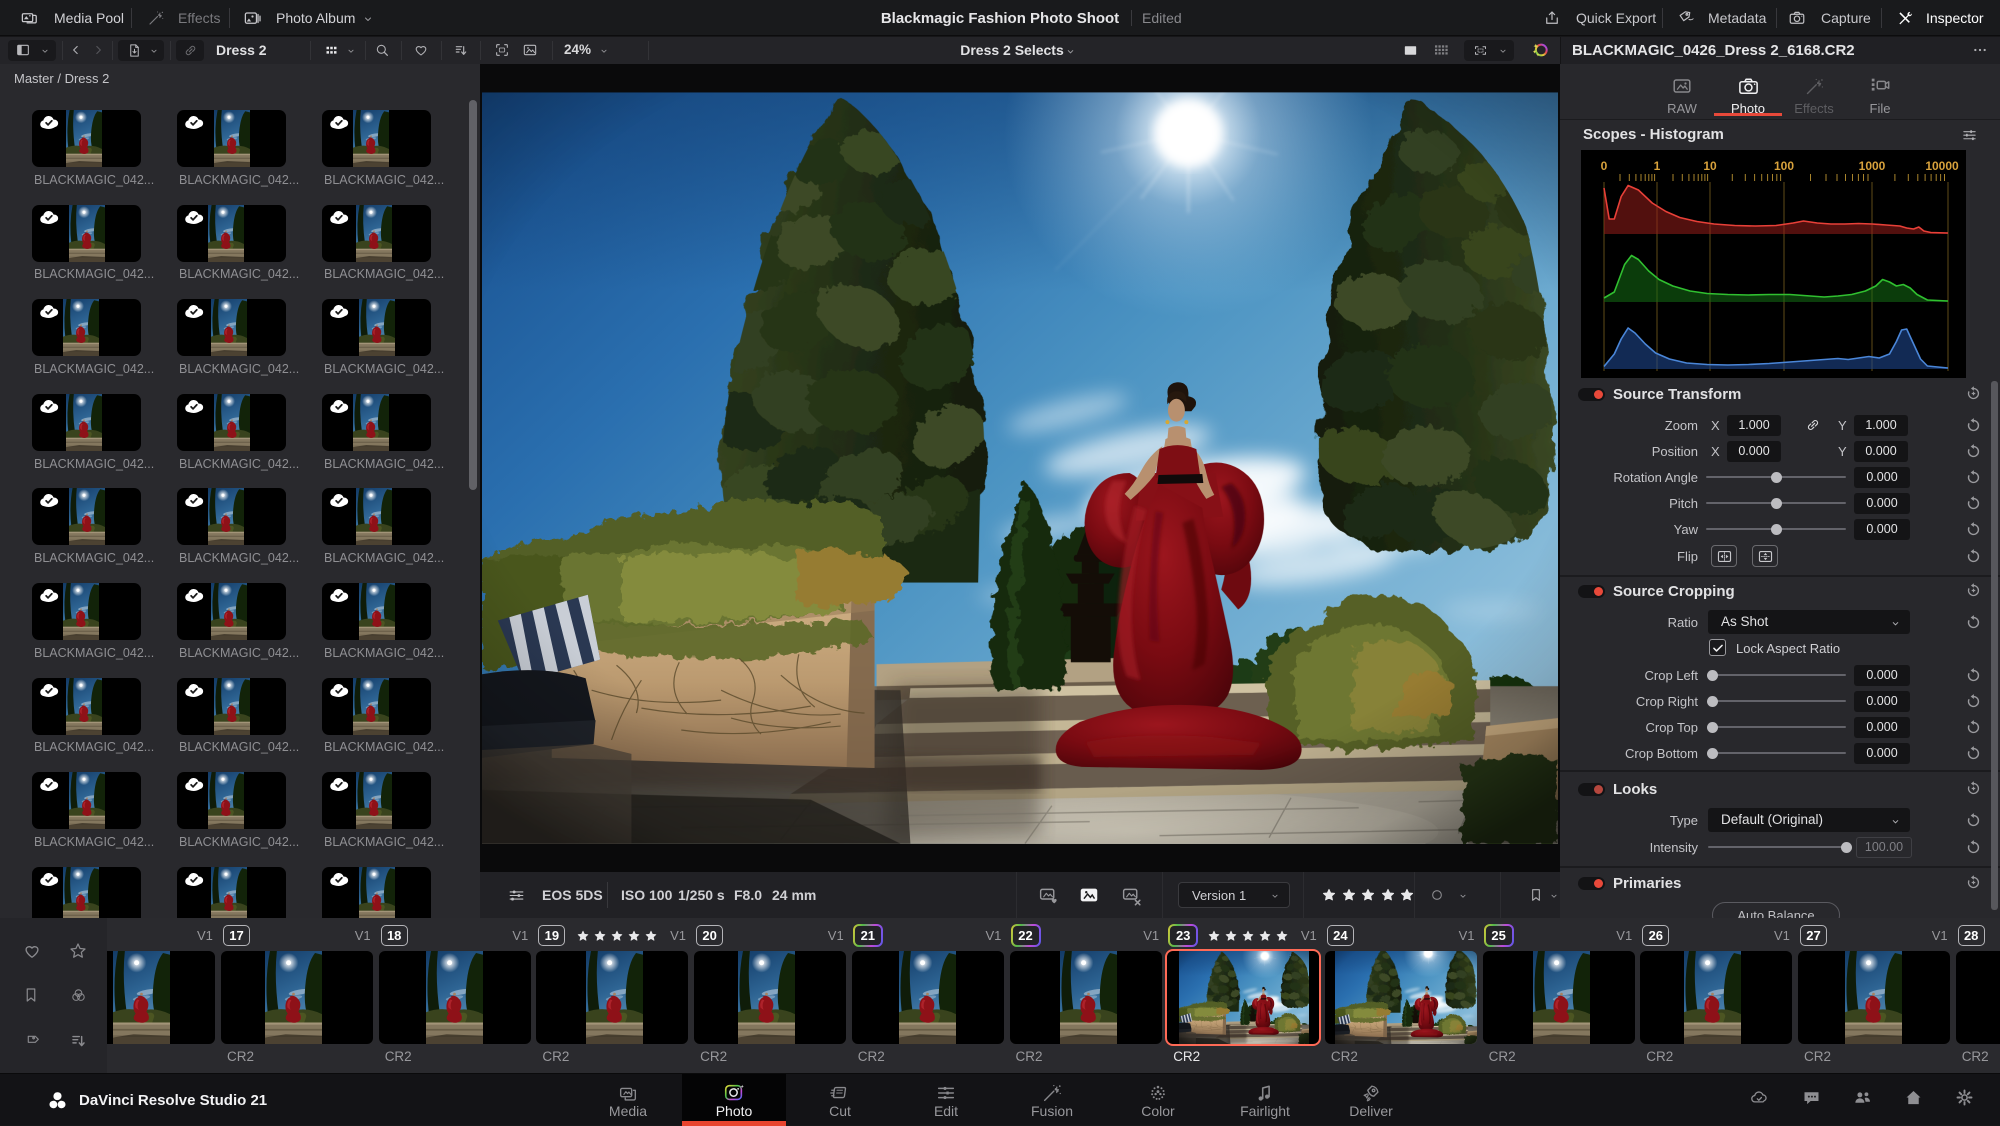  I want to click on svg-text: 100, so click(1784, 166).